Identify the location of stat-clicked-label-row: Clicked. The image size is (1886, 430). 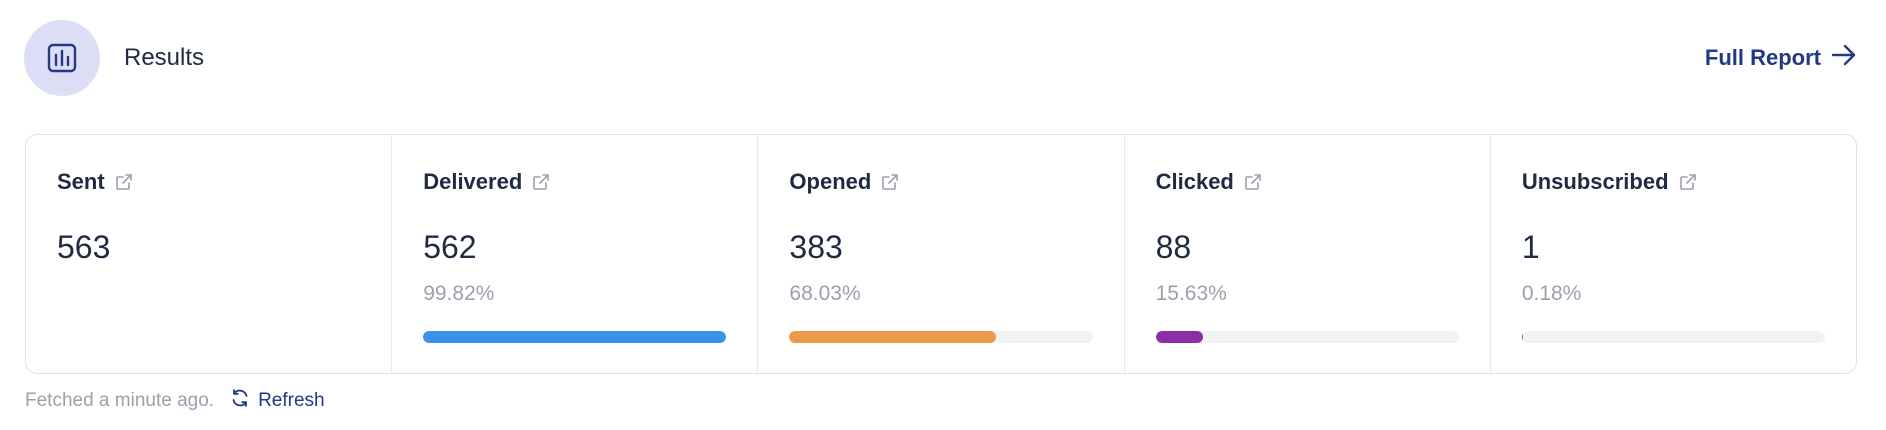
(1307, 182).